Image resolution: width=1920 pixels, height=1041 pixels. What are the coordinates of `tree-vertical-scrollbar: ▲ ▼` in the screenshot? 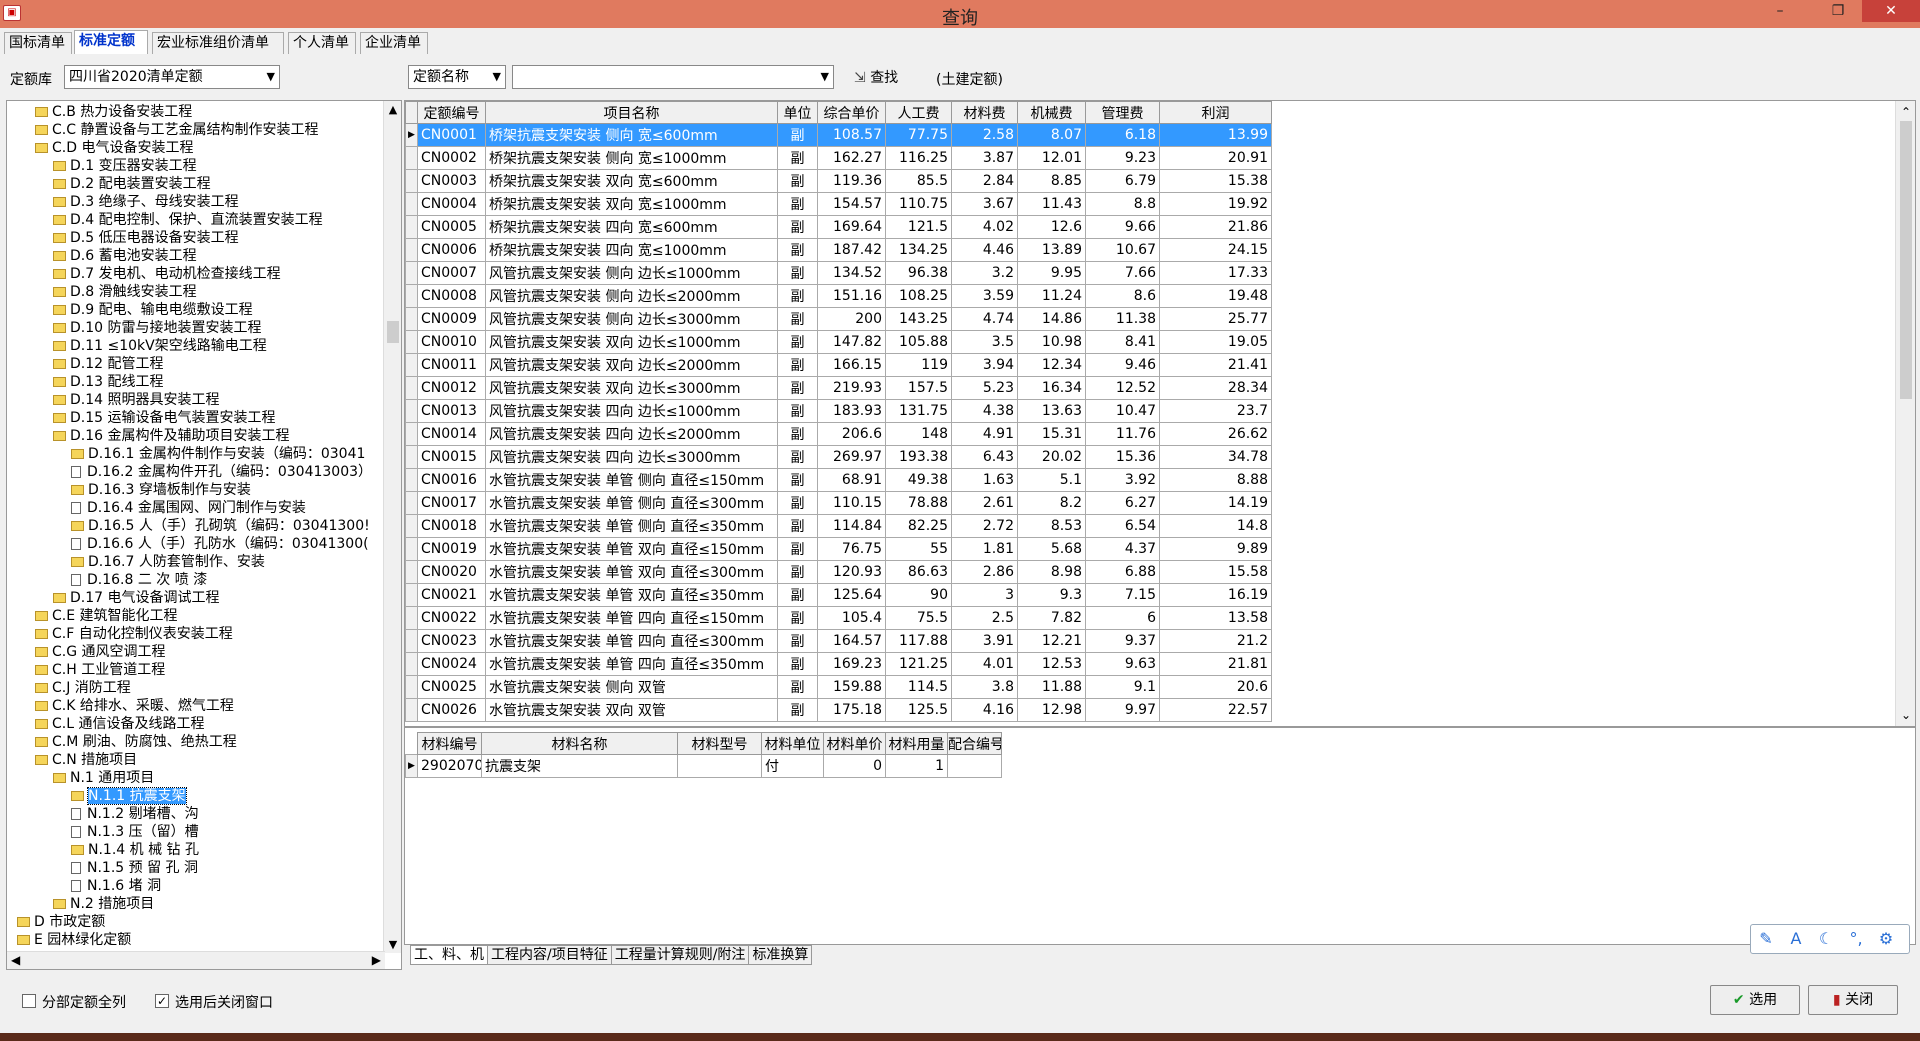 It's located at (392, 527).